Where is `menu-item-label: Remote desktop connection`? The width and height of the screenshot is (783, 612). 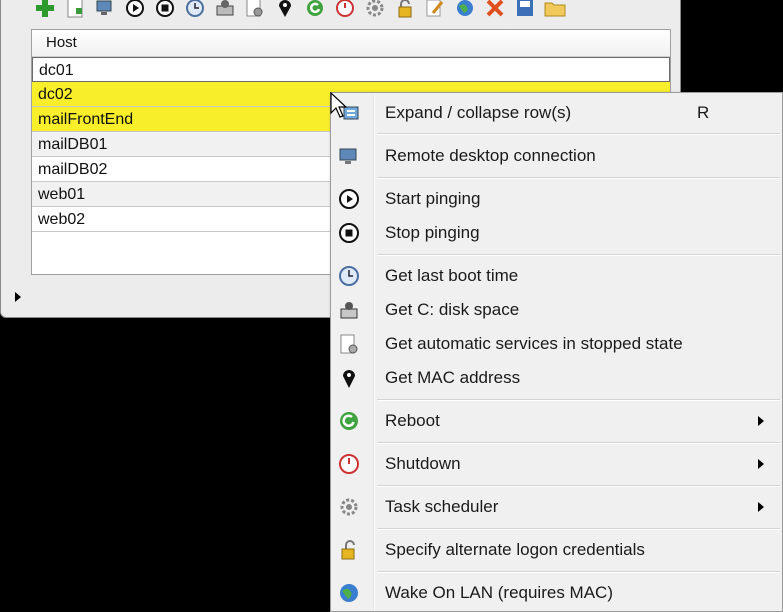
menu-item-label: Remote desktop connection is located at coordinates (490, 155).